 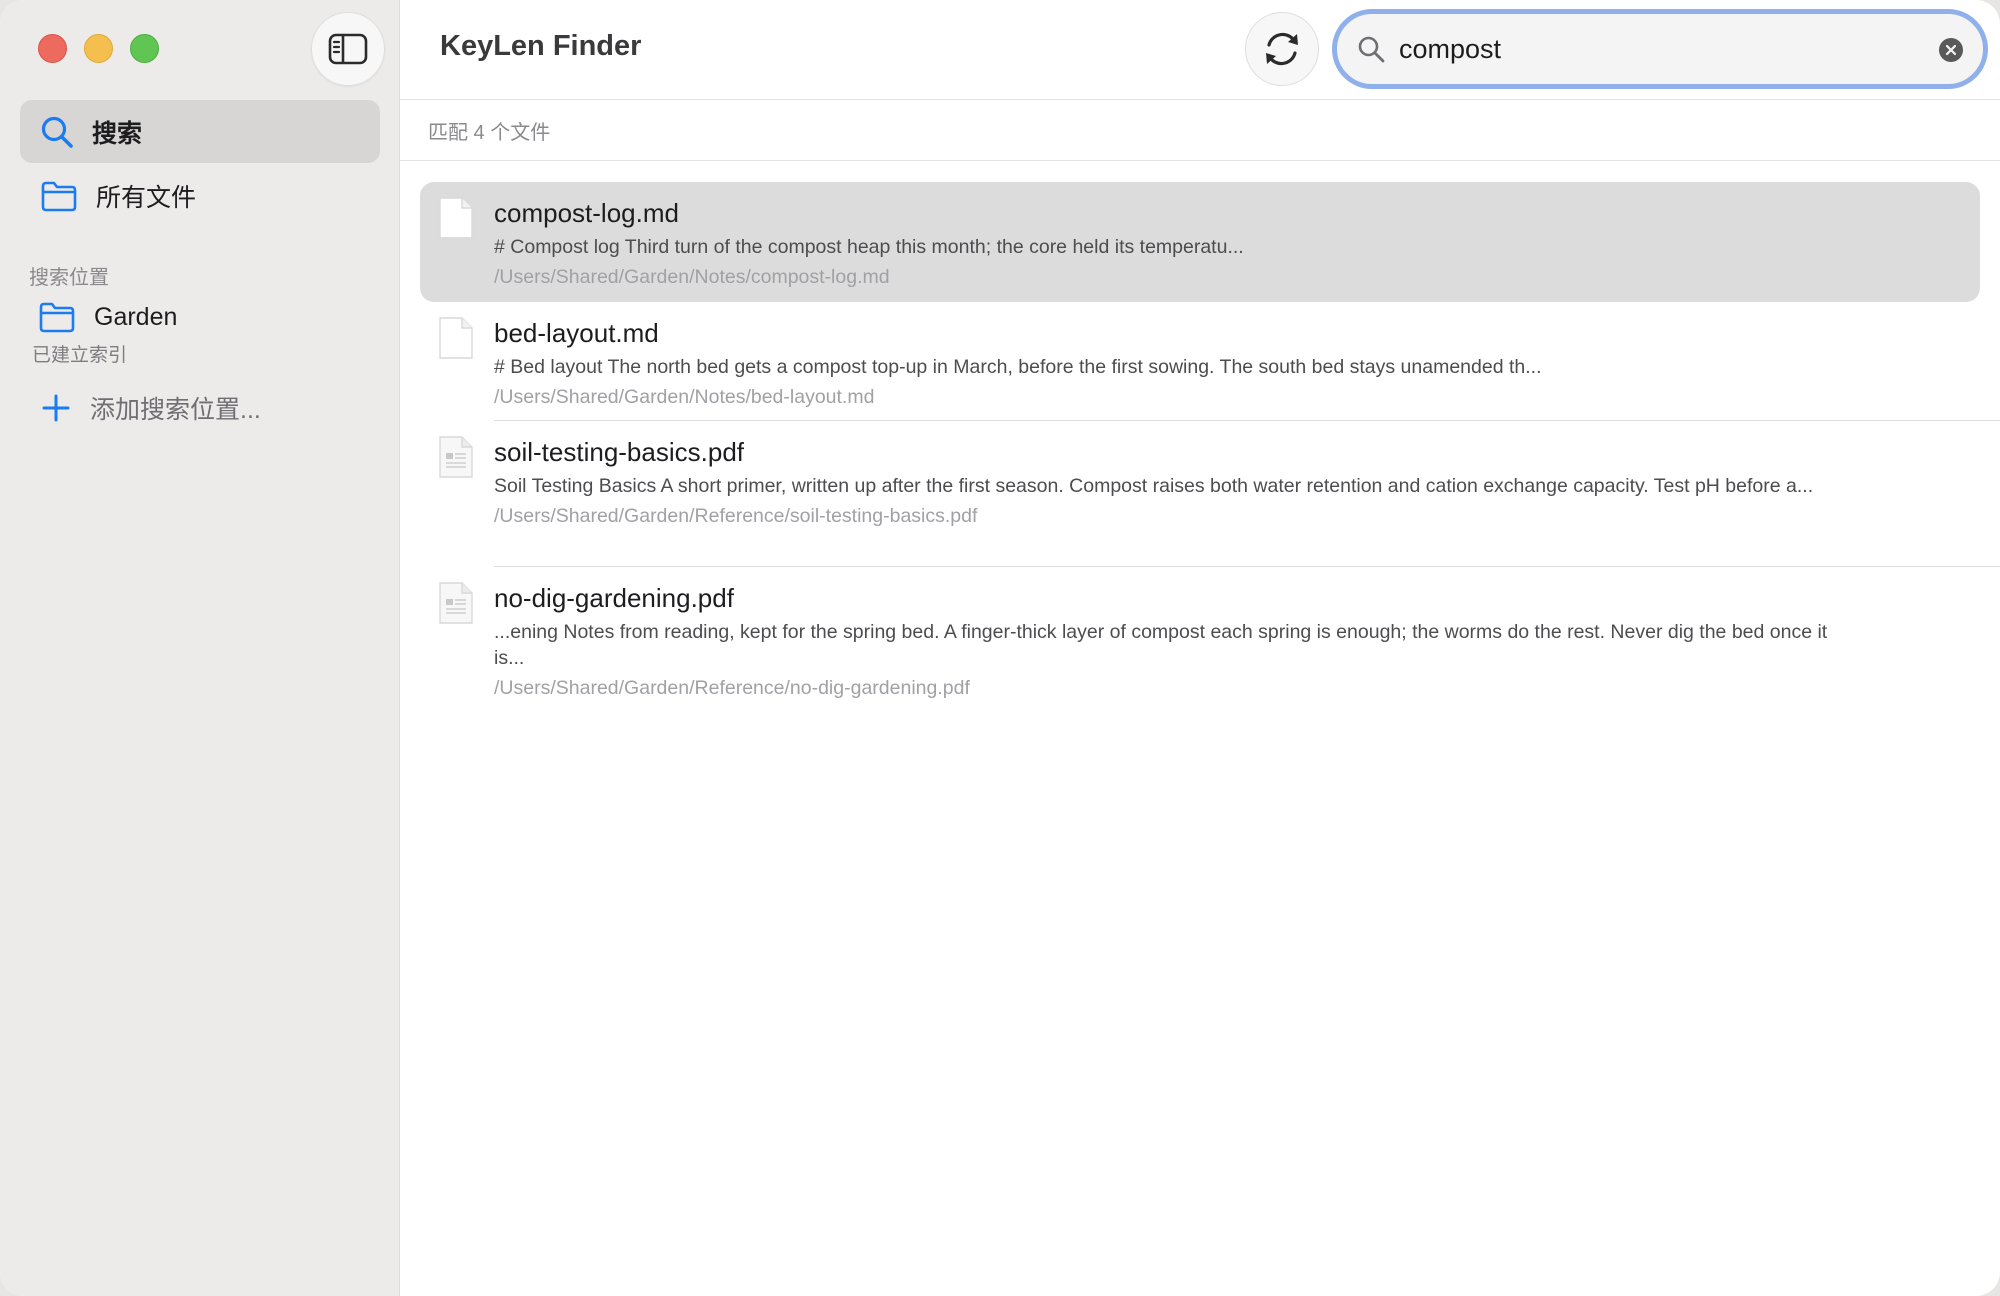 What do you see at coordinates (52, 48) in the screenshot?
I see `close-window-button` at bounding box center [52, 48].